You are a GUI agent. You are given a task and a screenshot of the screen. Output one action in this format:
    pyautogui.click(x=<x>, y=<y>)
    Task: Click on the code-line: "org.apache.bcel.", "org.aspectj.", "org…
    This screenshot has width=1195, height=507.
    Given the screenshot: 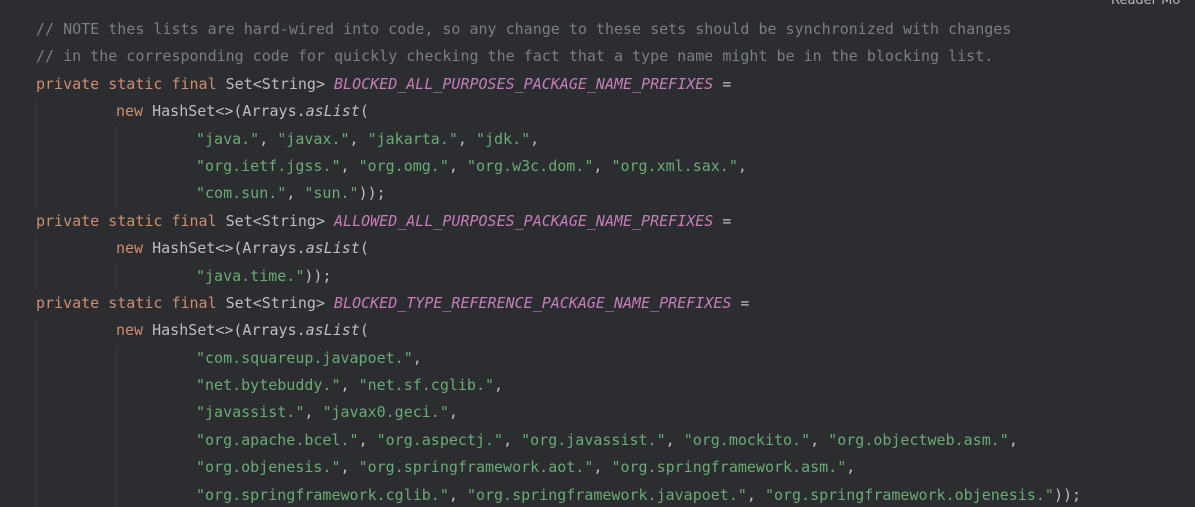 What is the action you would take?
    pyautogui.click(x=558, y=440)
    